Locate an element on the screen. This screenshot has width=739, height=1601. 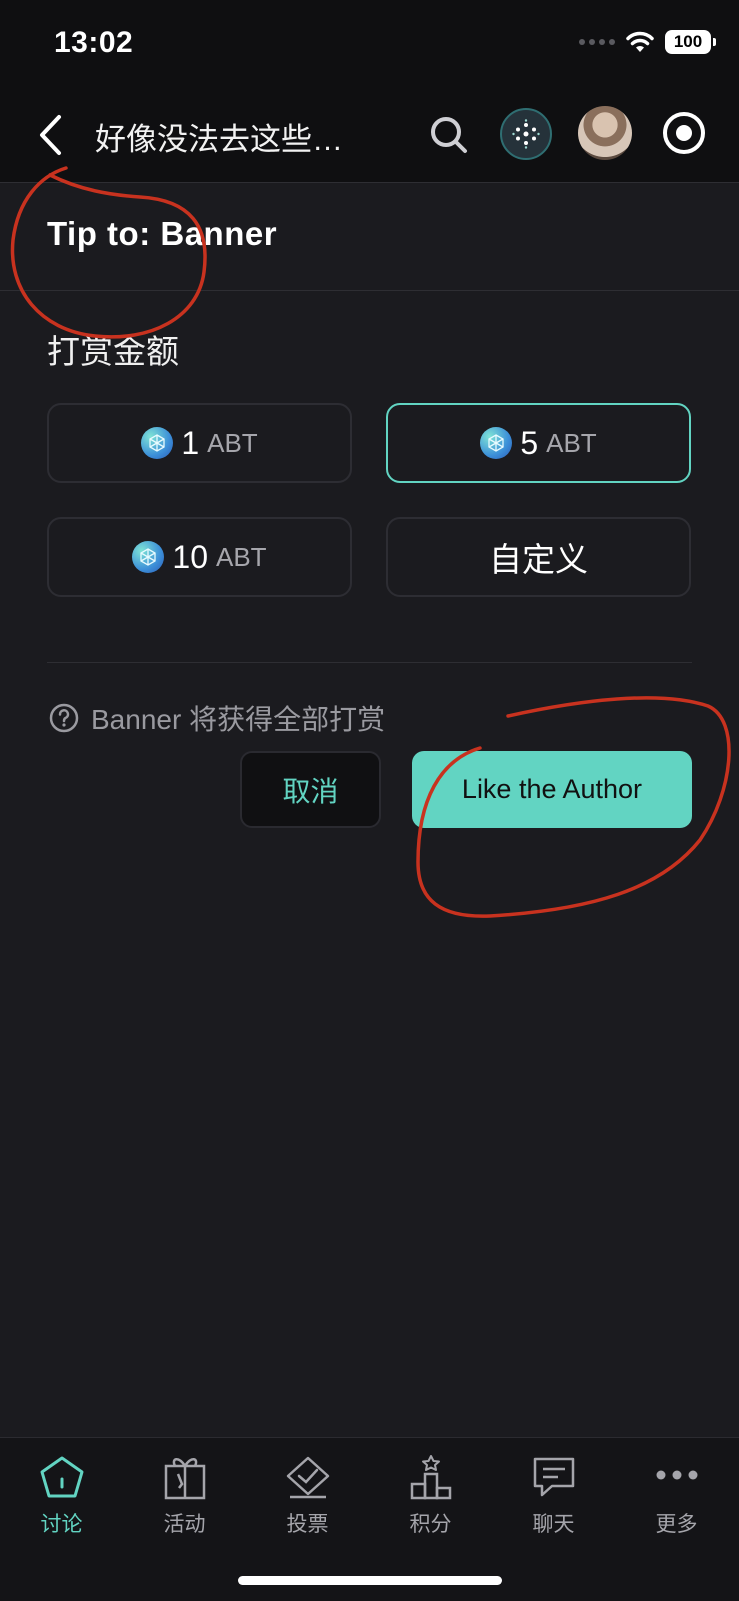
amount-option-custom: 自定义 is located at coordinates (538, 557).